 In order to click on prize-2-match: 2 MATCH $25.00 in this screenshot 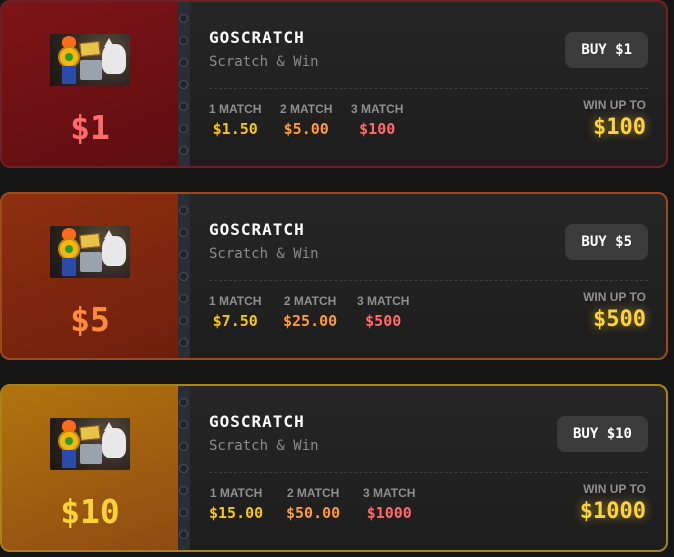, I will do `click(310, 312)`.